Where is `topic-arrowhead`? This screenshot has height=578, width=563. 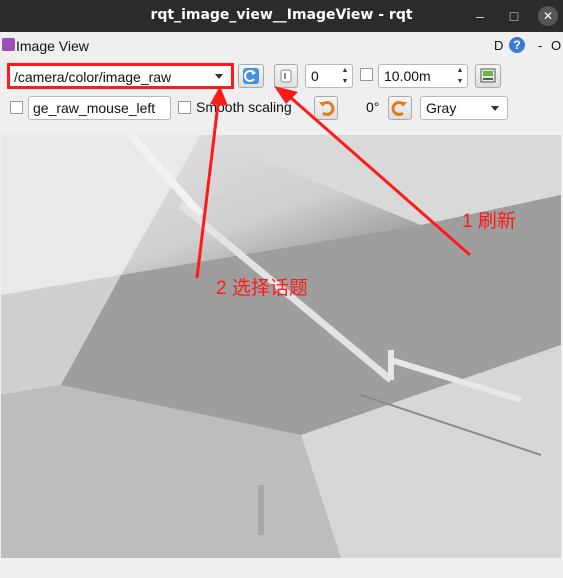
topic-arrowhead is located at coordinates (219, 96).